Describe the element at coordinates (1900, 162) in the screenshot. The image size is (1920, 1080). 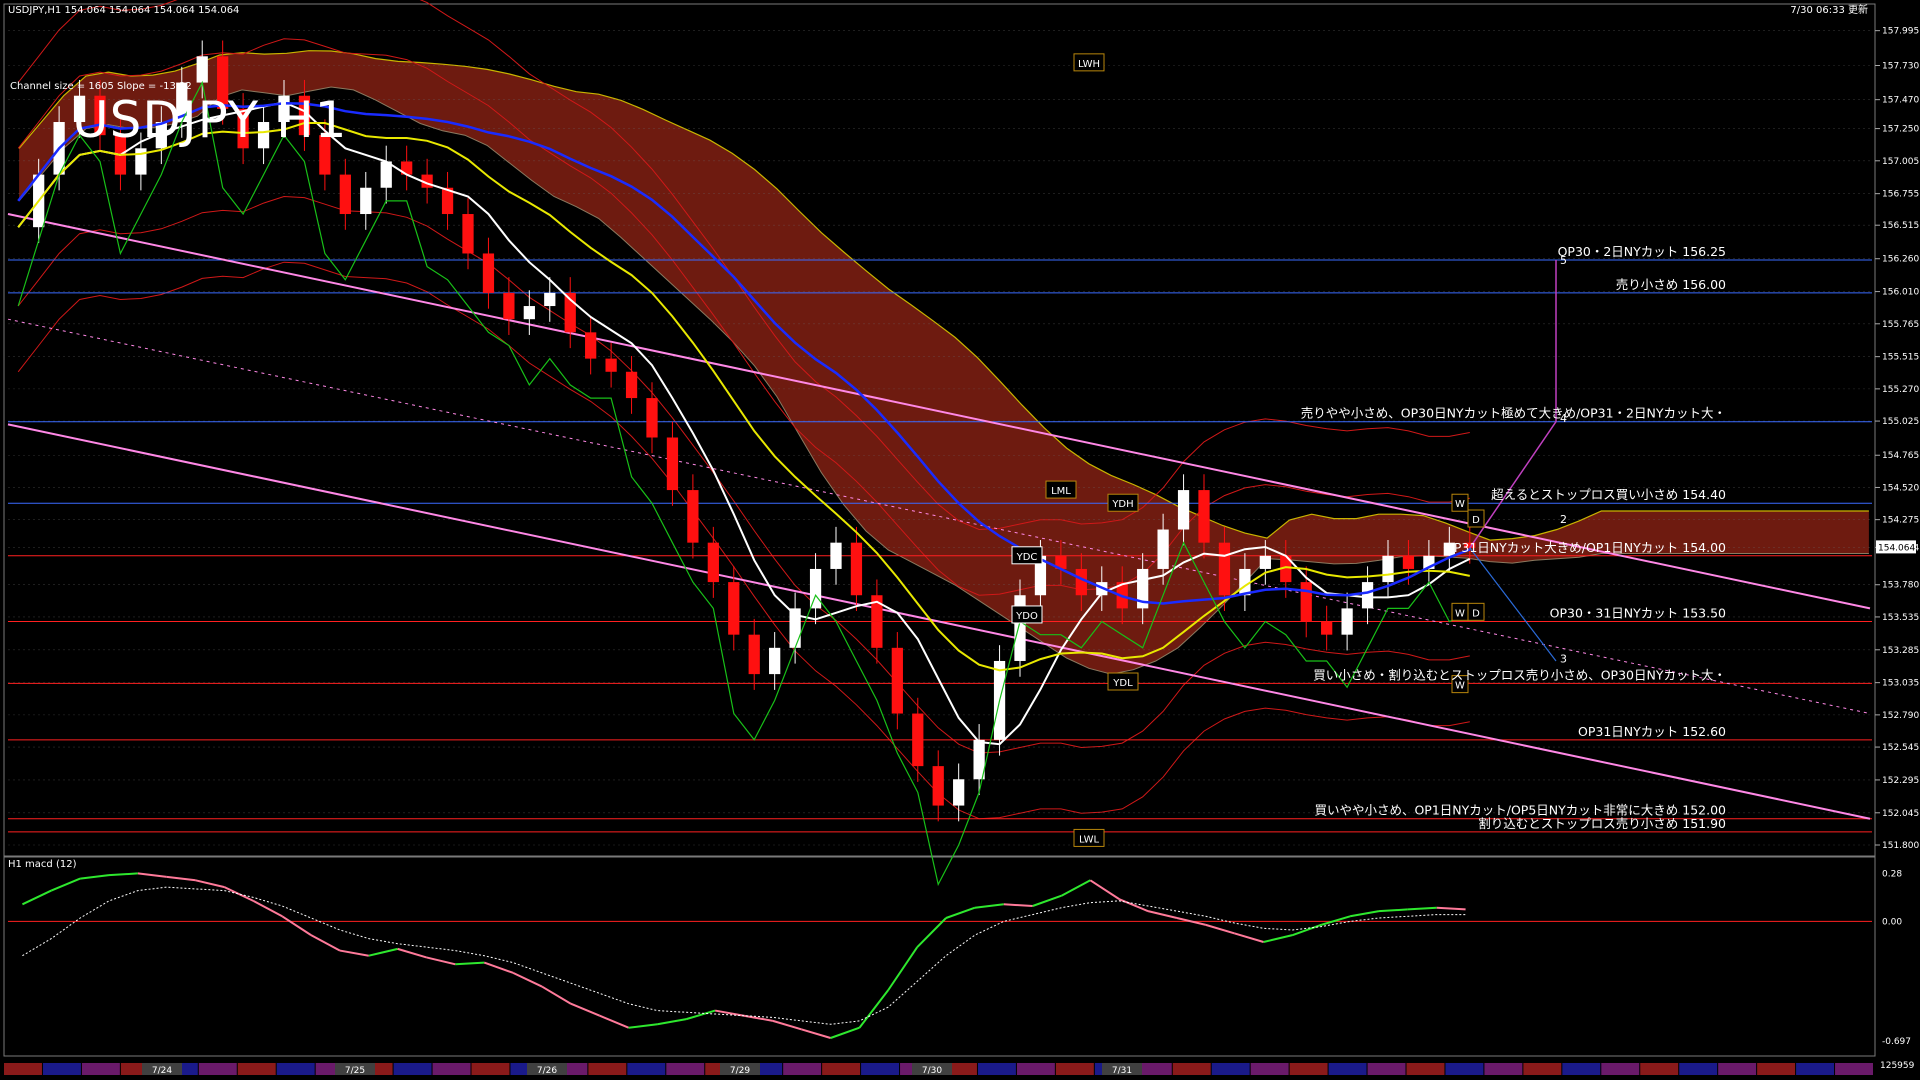
I see `price-tick-label-4: 157.005` at that location.